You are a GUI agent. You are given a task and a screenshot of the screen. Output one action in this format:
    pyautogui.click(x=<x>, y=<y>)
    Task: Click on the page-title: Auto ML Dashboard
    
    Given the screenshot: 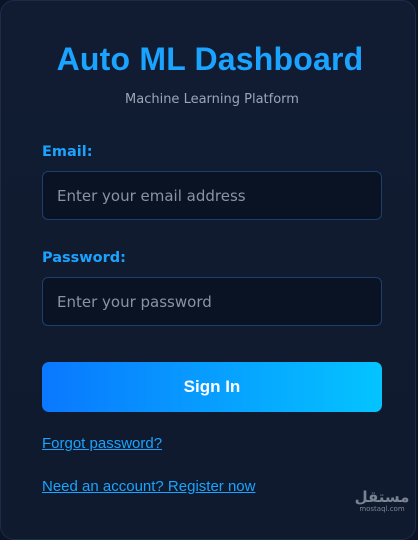 What is the action you would take?
    pyautogui.click(x=210, y=59)
    